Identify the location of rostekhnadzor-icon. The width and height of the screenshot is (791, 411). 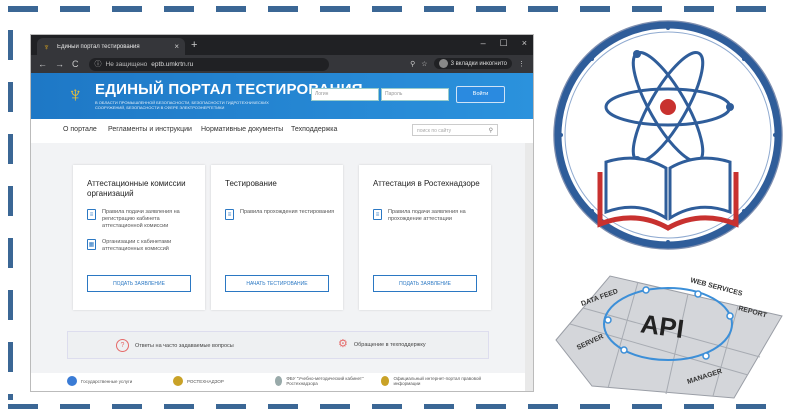
(178, 381).